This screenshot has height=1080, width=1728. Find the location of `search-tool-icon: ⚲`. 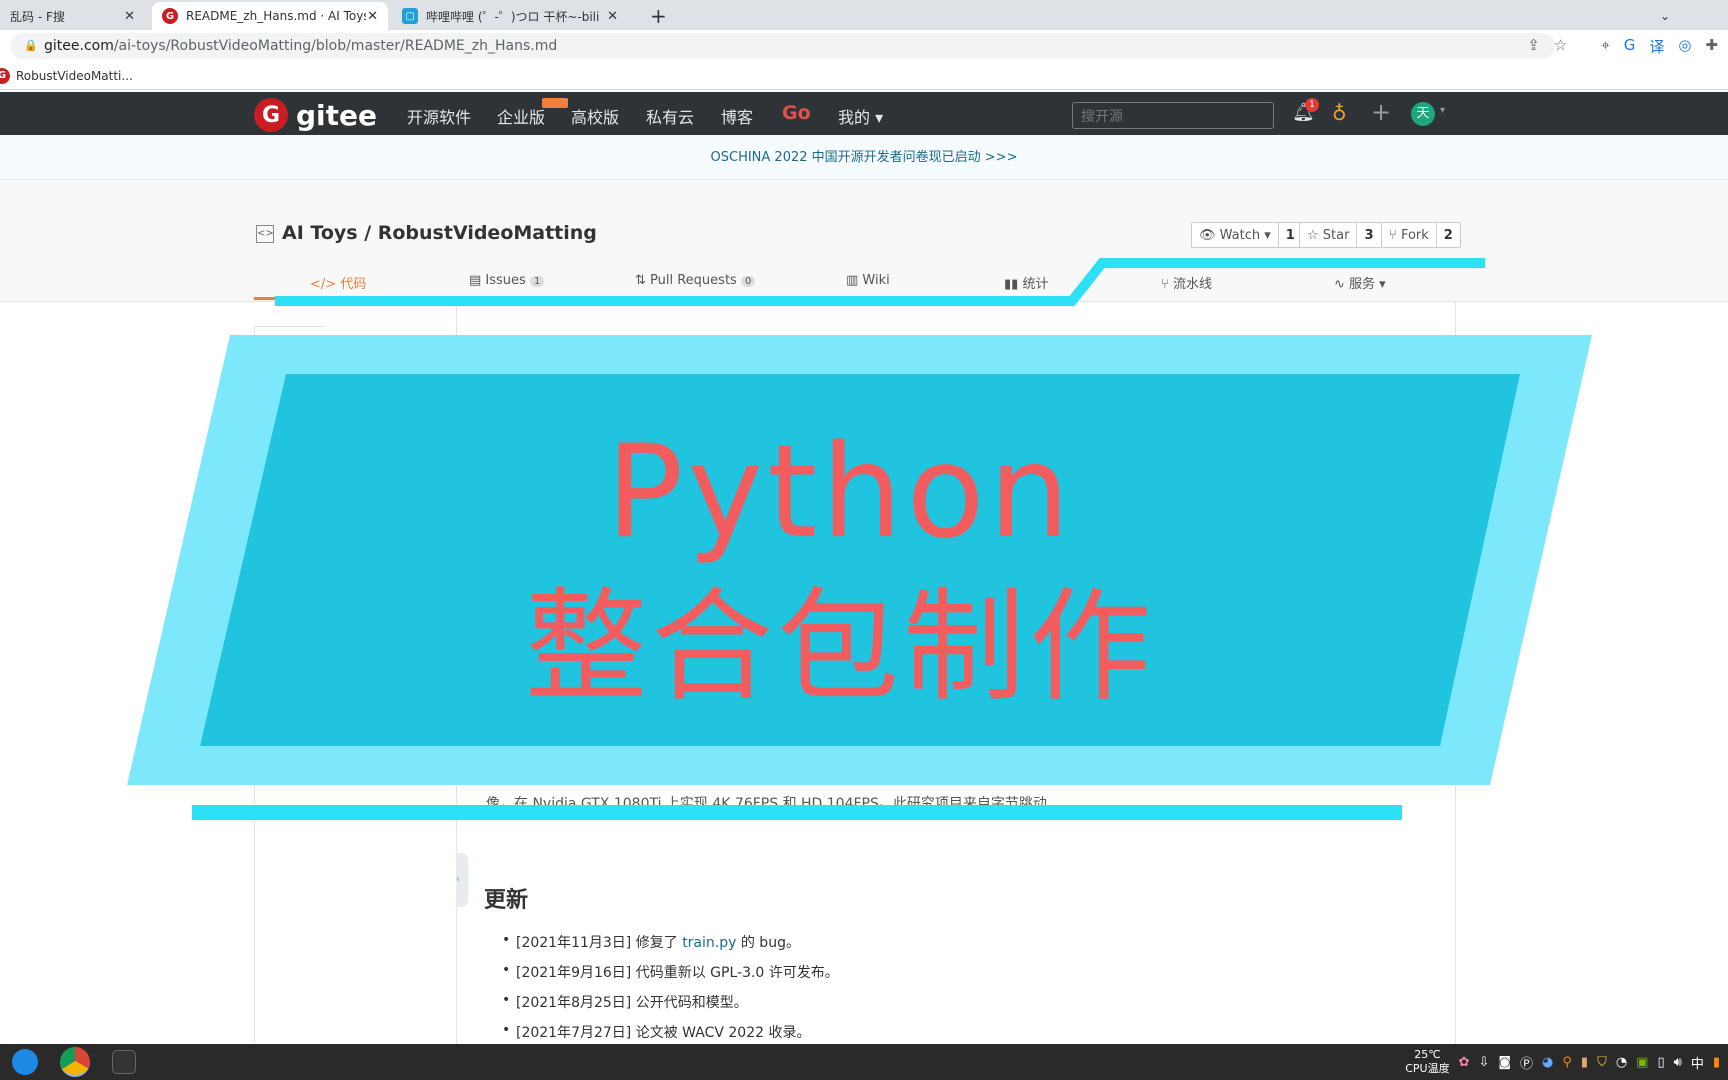

search-tool-icon: ⚲ is located at coordinates (1567, 1062).